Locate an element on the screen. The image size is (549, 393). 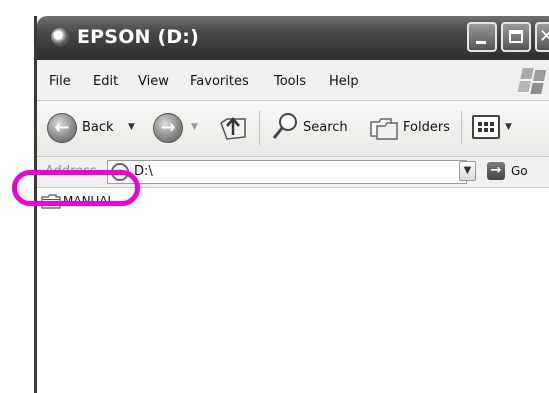
folder-icon is located at coordinates (51, 201).